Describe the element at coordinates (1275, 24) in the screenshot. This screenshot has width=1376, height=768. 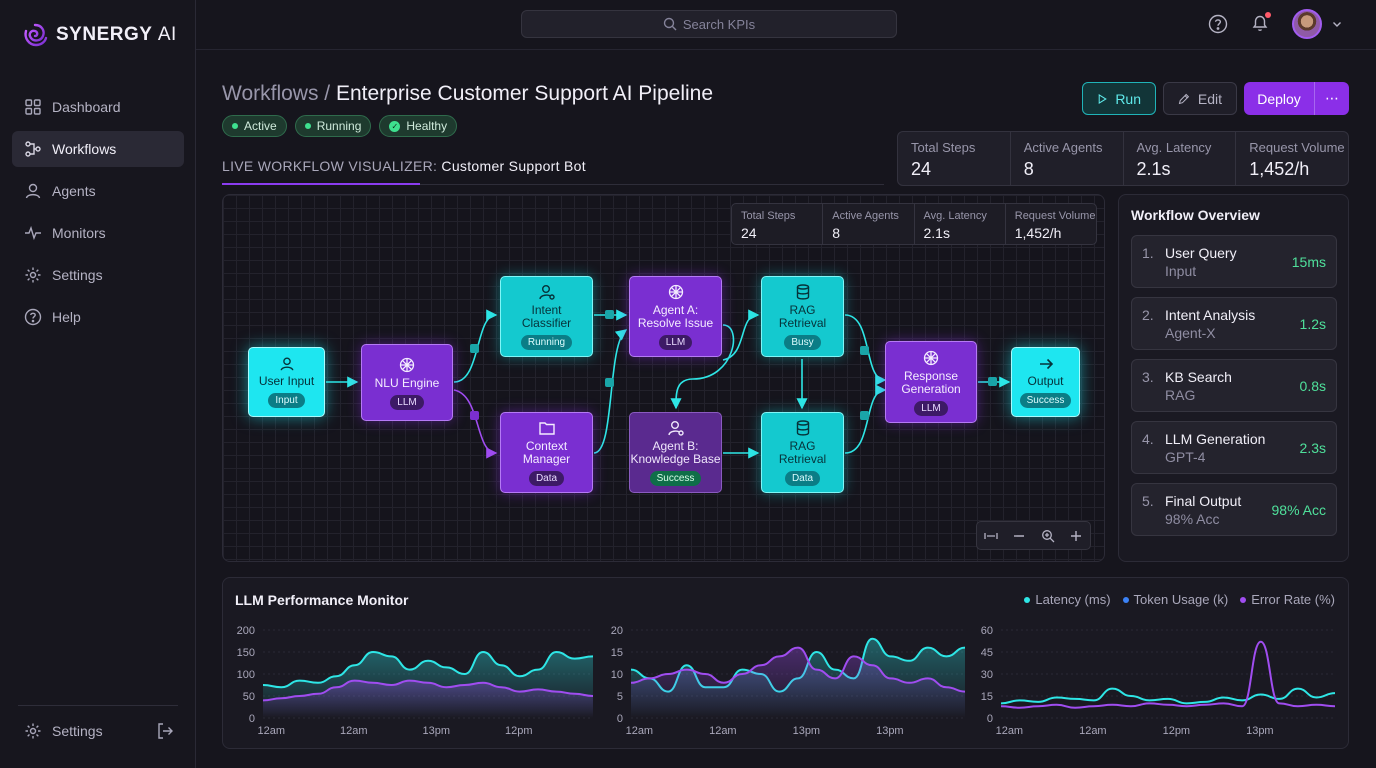
I see `top-icons` at that location.